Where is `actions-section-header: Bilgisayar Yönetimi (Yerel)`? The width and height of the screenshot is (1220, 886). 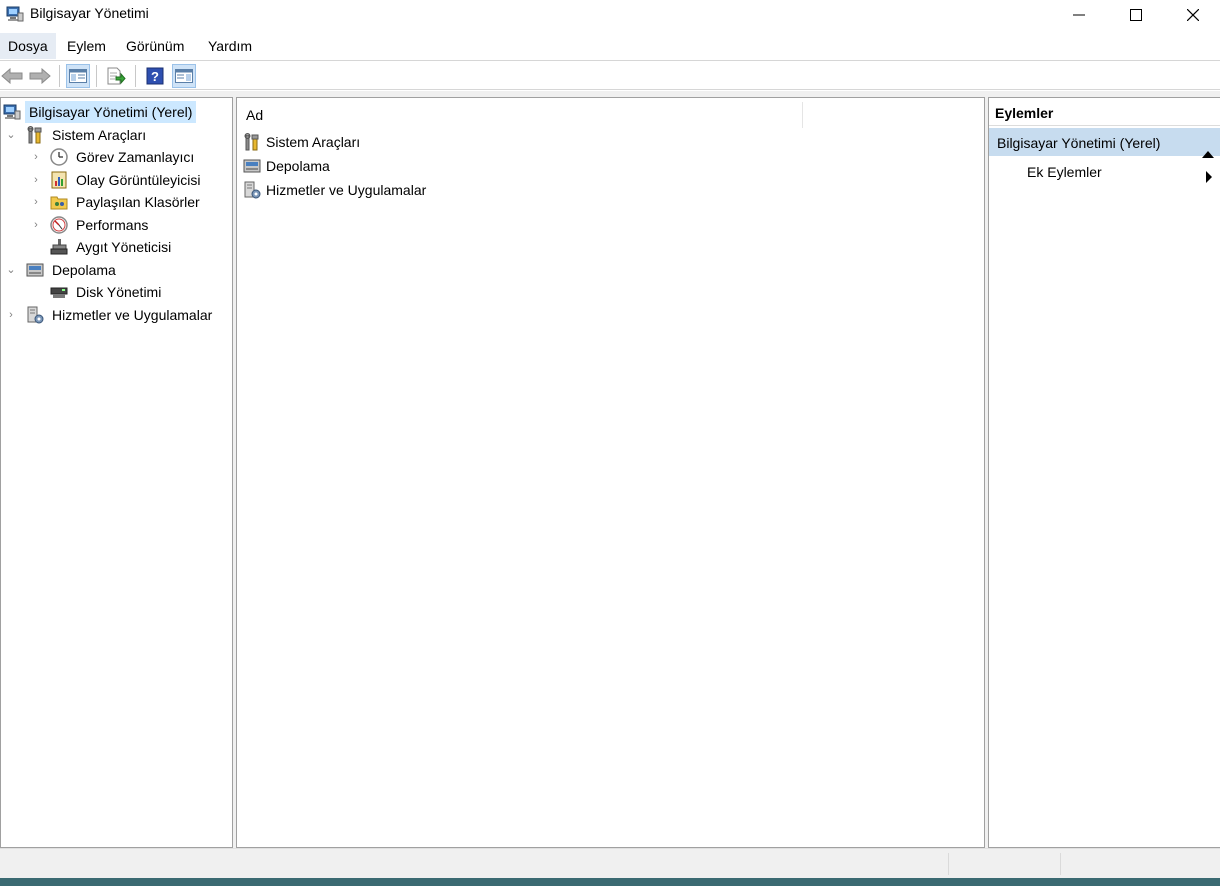
actions-section-header: Bilgisayar Yönetimi (Yerel) is located at coordinates (1104, 143).